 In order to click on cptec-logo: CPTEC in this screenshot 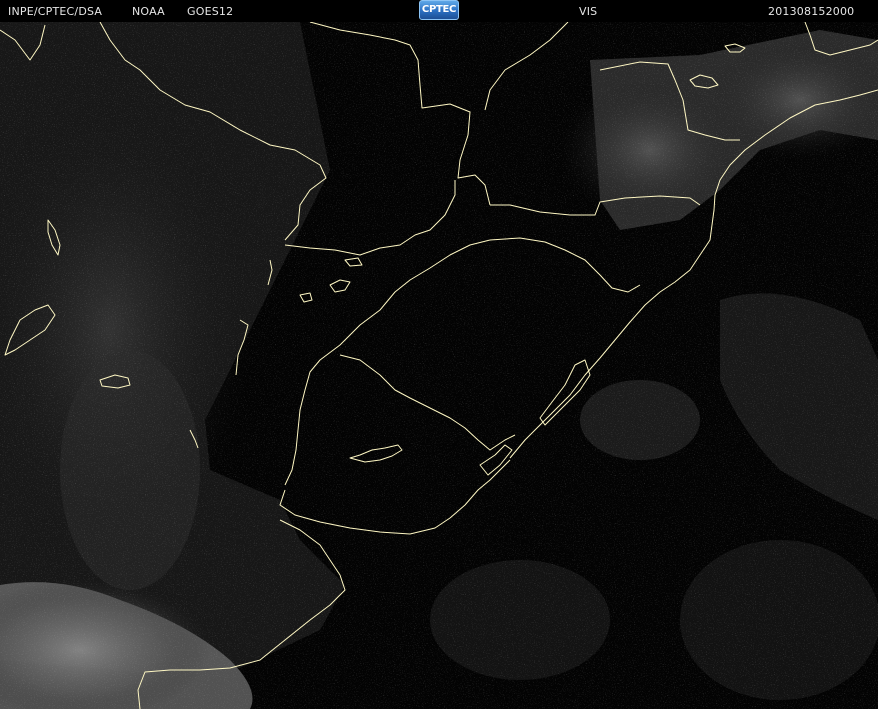, I will do `click(439, 10)`.